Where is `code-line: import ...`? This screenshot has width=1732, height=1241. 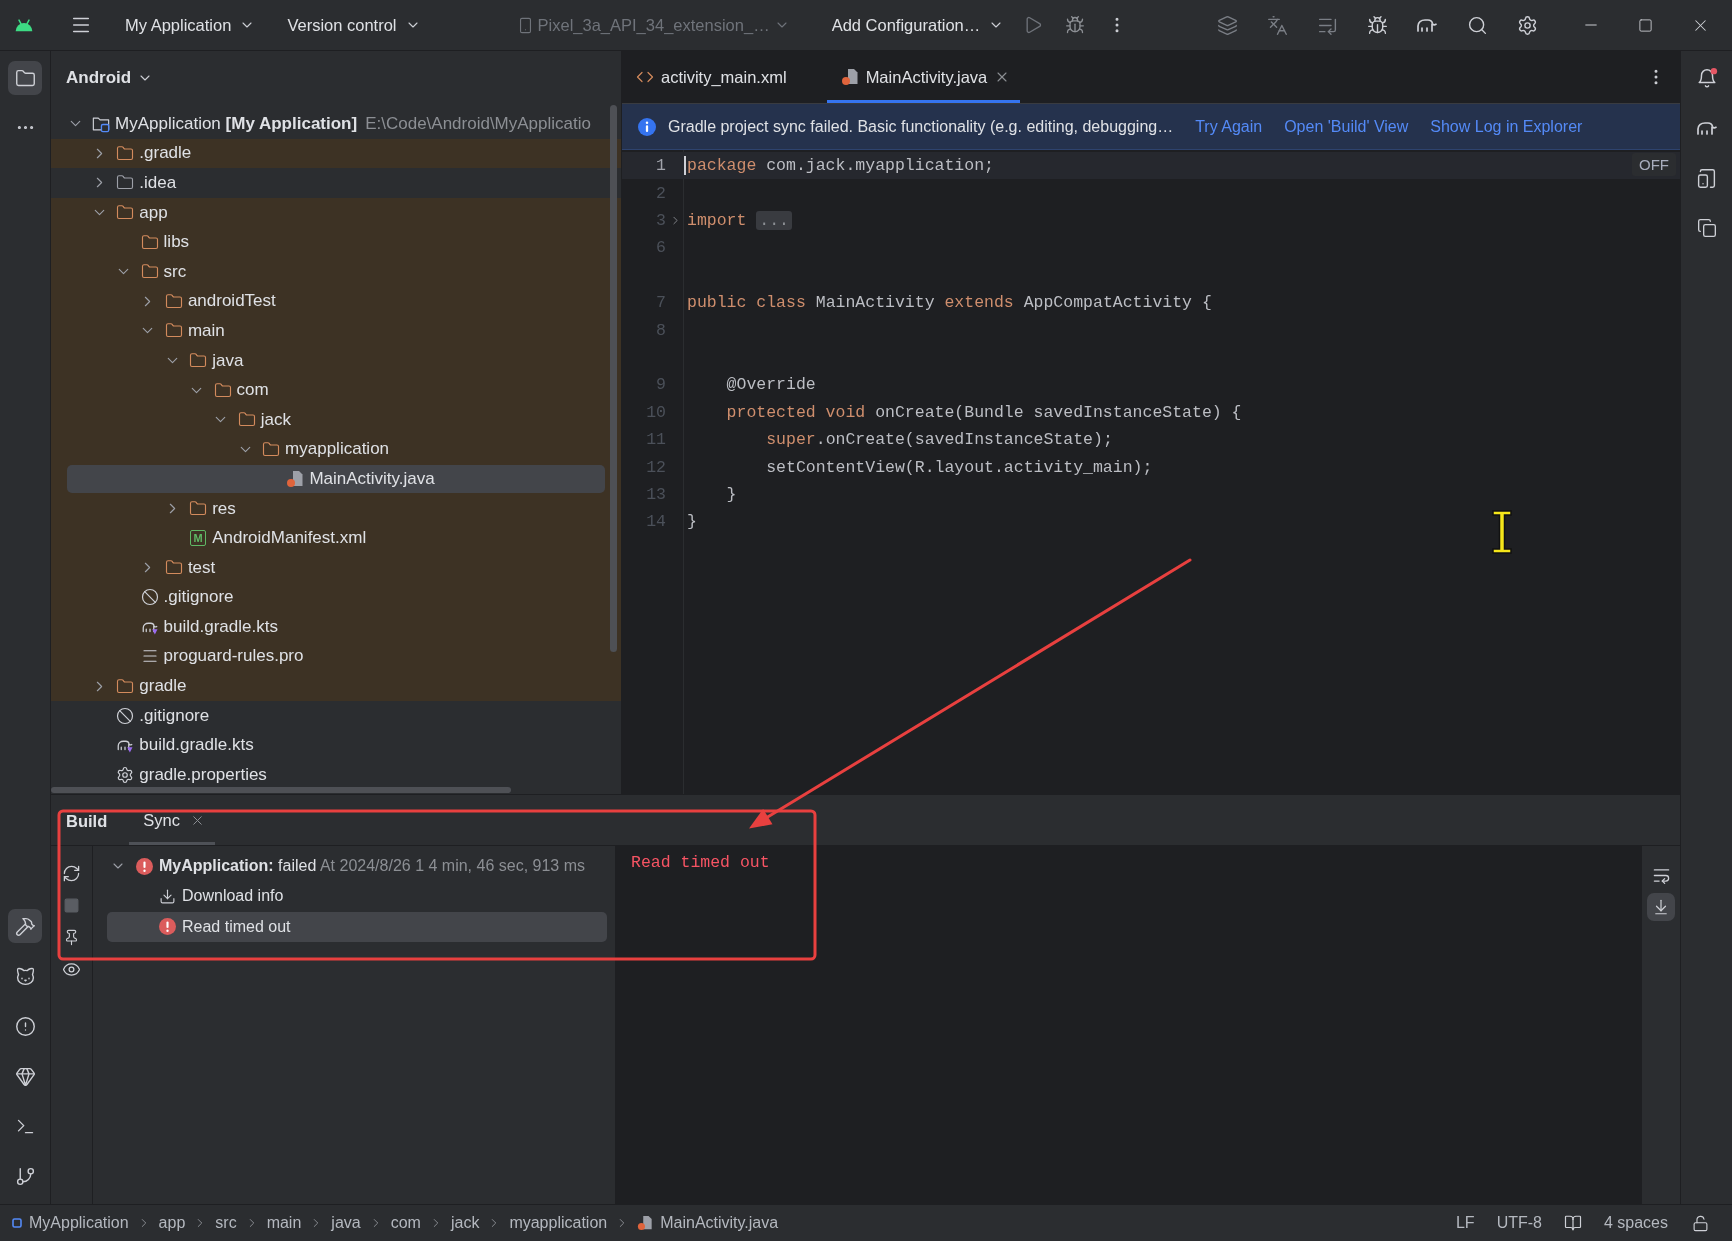 code-line: import ... is located at coordinates (738, 220).